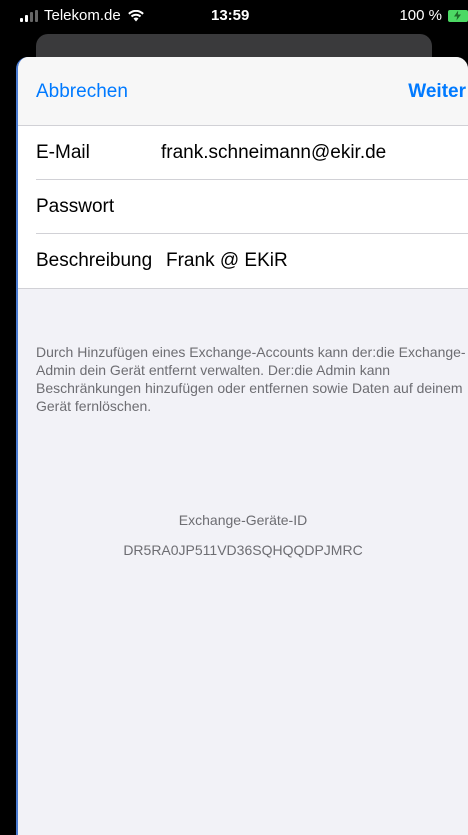 The height and width of the screenshot is (835, 468). What do you see at coordinates (243, 550) in the screenshot?
I see `device-id-value: DR5RA0JP511VD36SQHQQDPJMRC` at bounding box center [243, 550].